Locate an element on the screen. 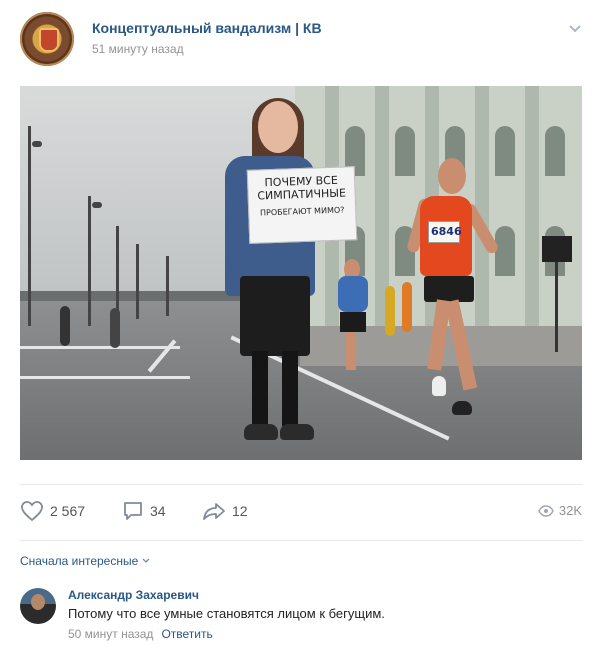 This screenshot has width=604, height=650. girl-skirt is located at coordinates (275, 316).